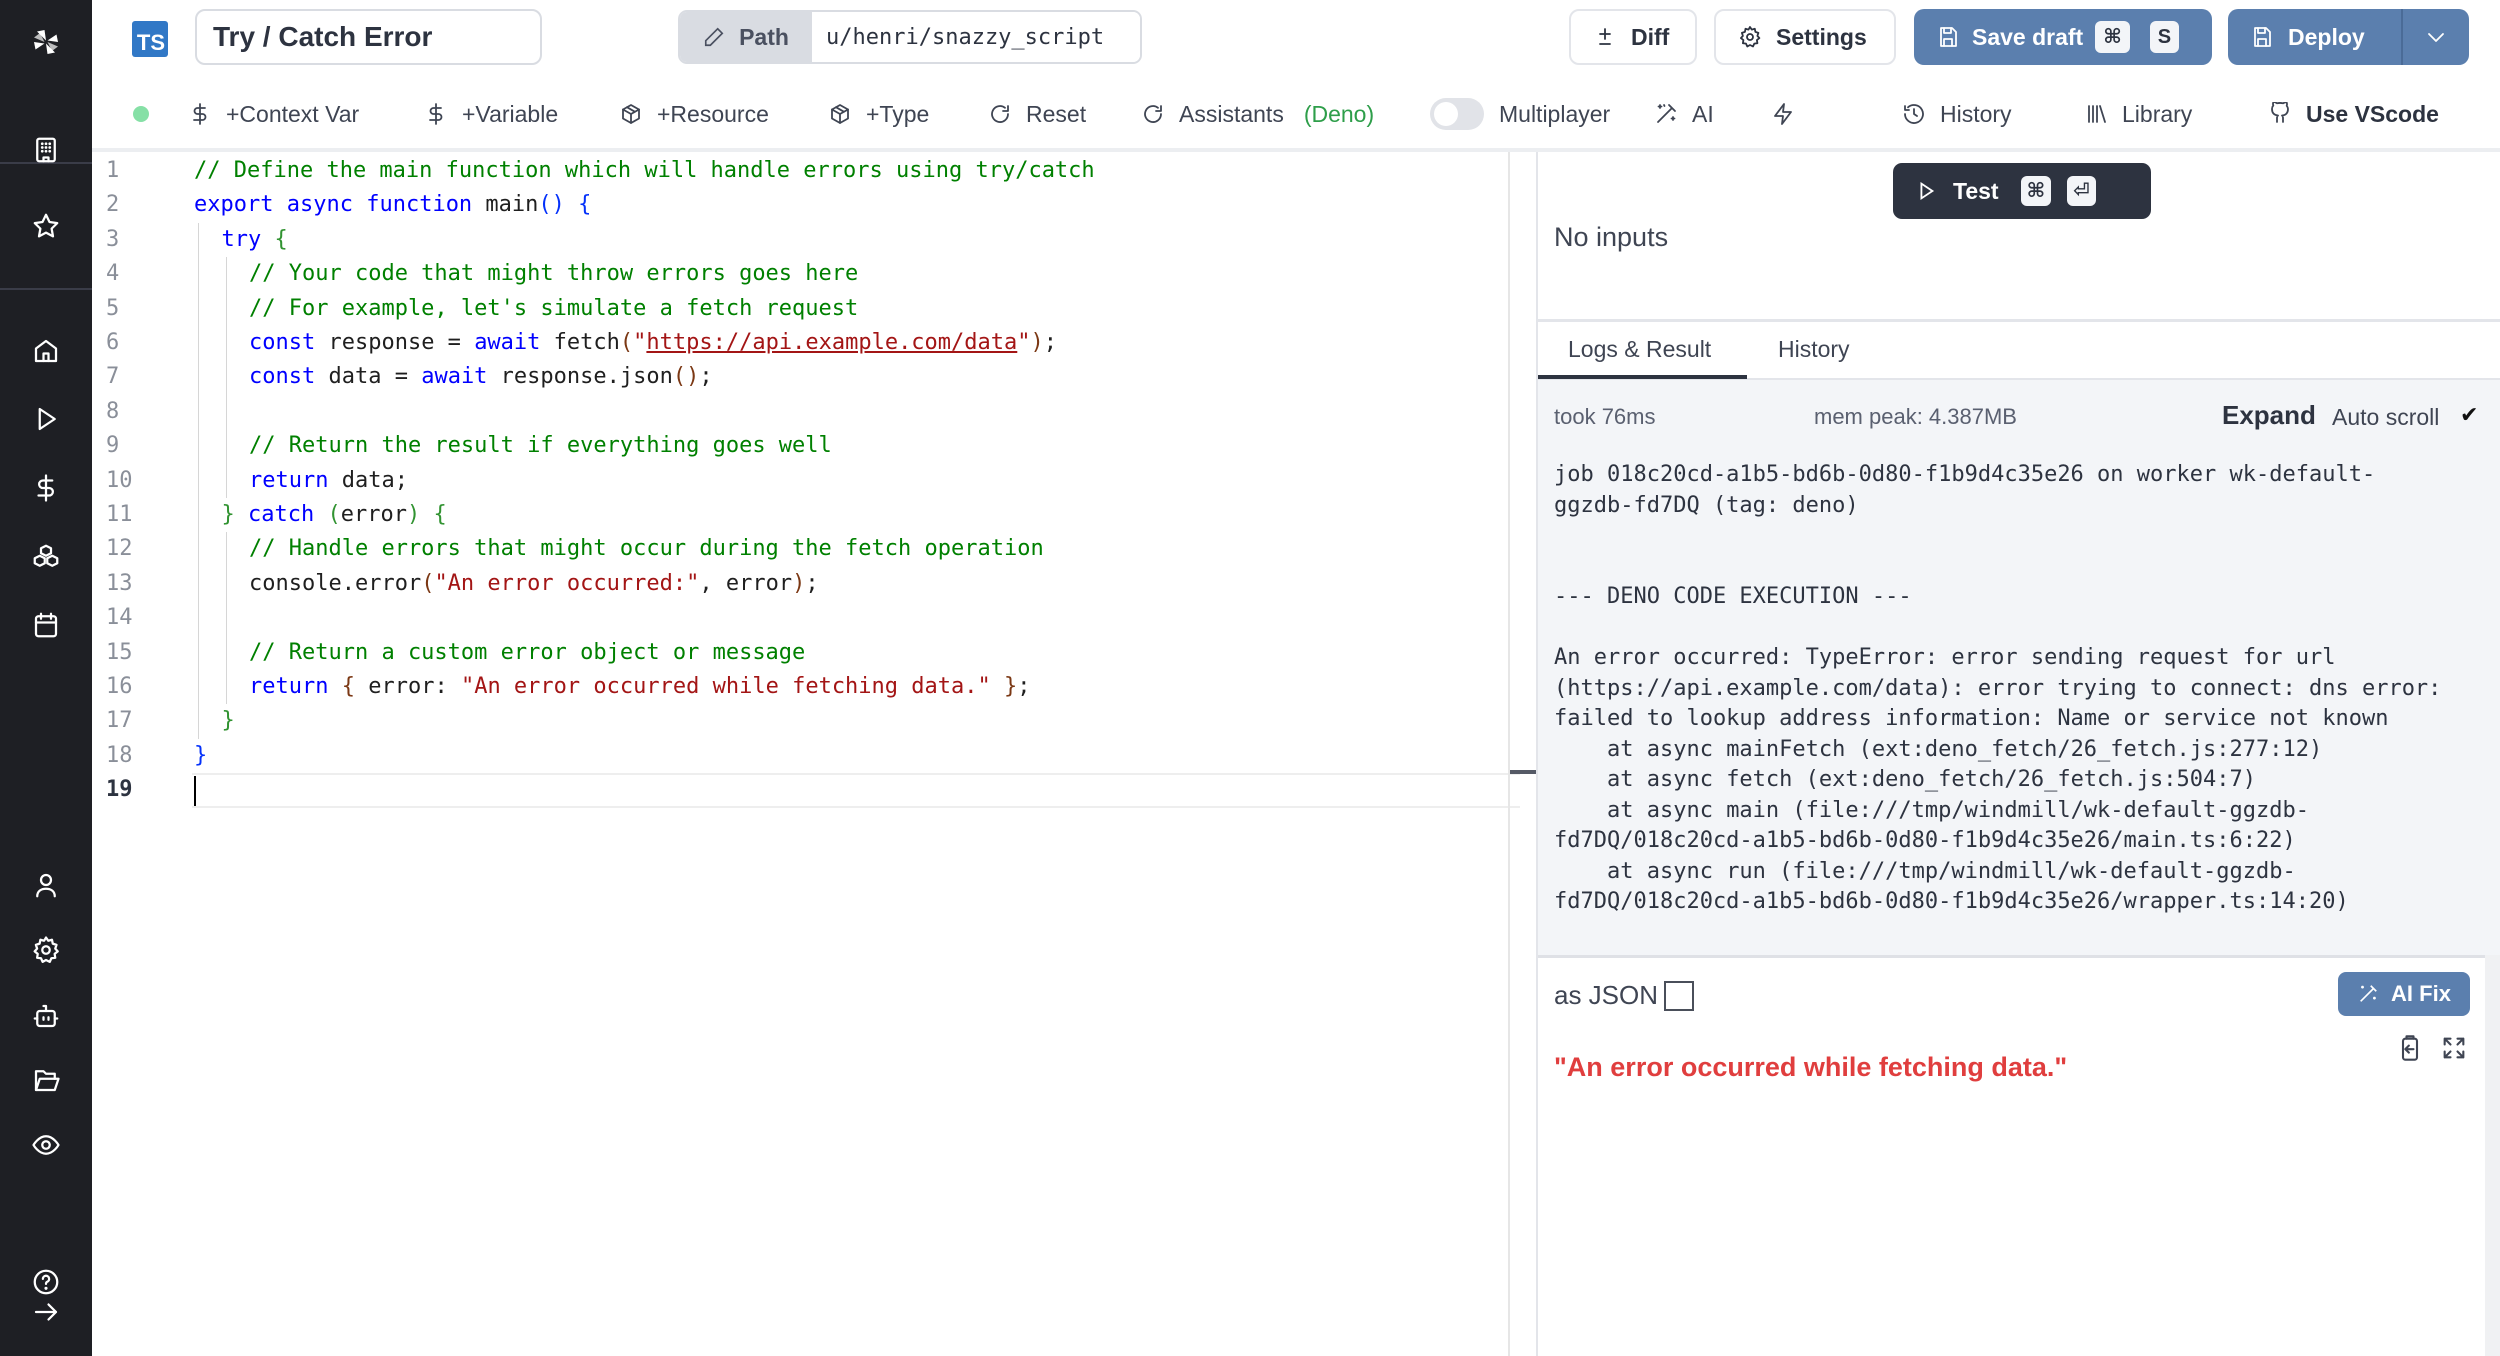 This screenshot has height=1356, width=2500. Describe the element at coordinates (2348, 37) in the screenshot. I see `deploy-button: Deploy` at that location.